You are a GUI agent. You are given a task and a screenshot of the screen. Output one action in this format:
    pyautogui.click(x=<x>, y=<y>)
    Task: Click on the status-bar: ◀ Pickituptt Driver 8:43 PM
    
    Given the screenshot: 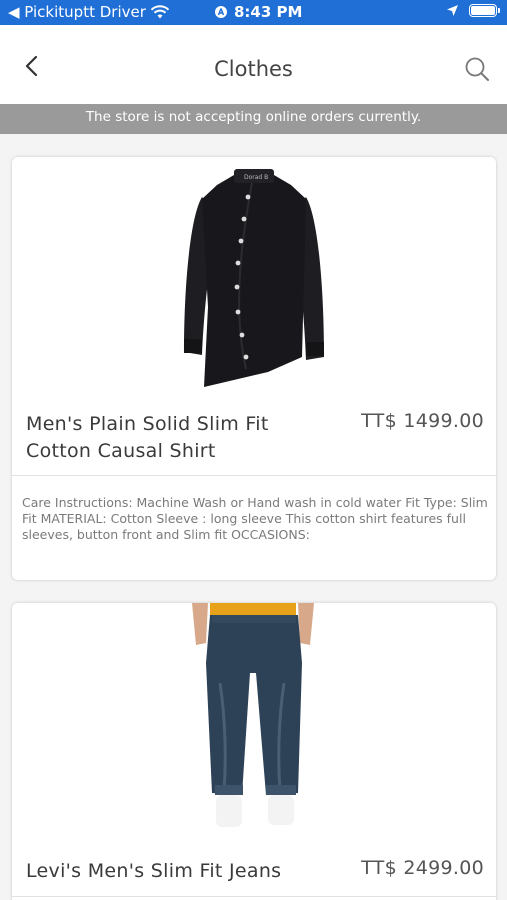 What is the action you would take?
    pyautogui.click(x=253, y=12)
    